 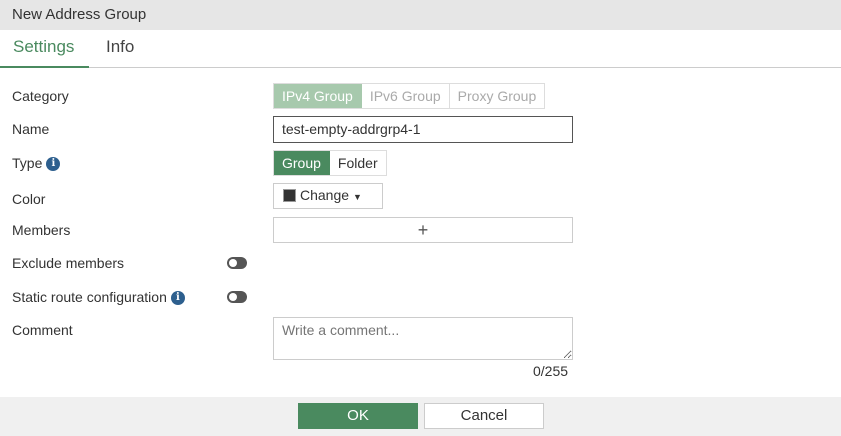 I want to click on static-route-toggle, so click(x=237, y=297).